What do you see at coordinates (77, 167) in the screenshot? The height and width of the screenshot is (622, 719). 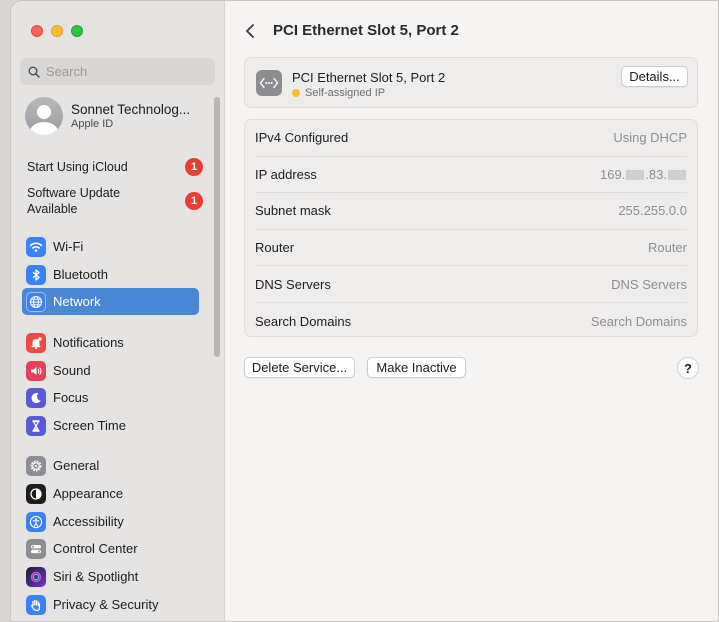 I see `notice-icloud-label: Start Using iCloud` at bounding box center [77, 167].